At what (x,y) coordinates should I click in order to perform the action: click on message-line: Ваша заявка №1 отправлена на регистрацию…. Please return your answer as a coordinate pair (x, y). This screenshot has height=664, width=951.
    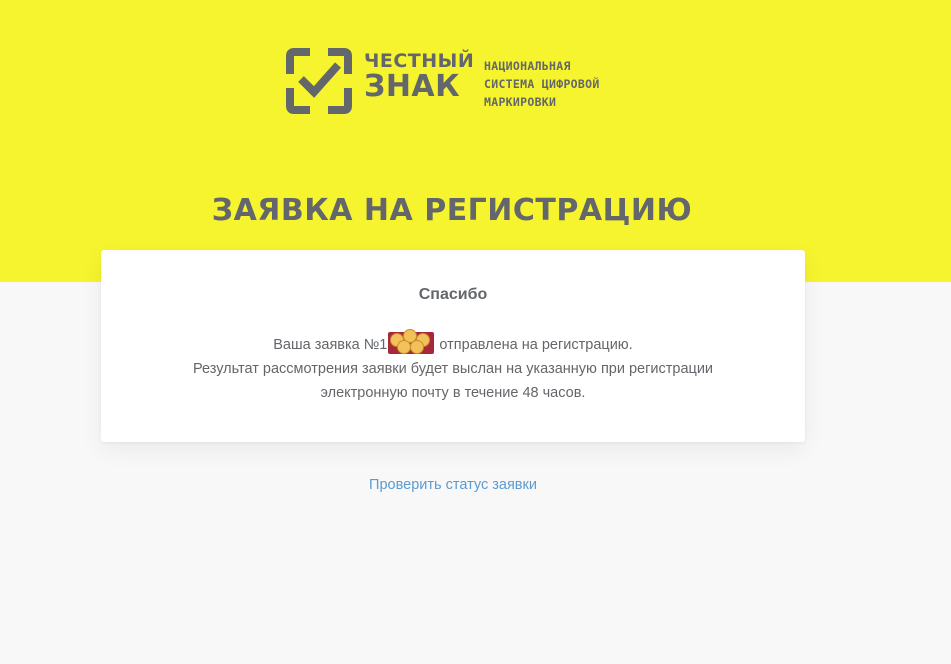
    Looking at the image, I should click on (453, 343).